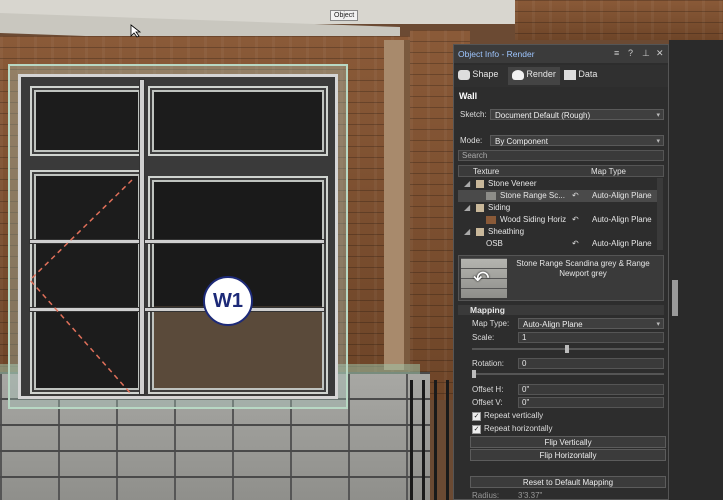  Describe the element at coordinates (570, 74) in the screenshot. I see `data-icon` at that location.